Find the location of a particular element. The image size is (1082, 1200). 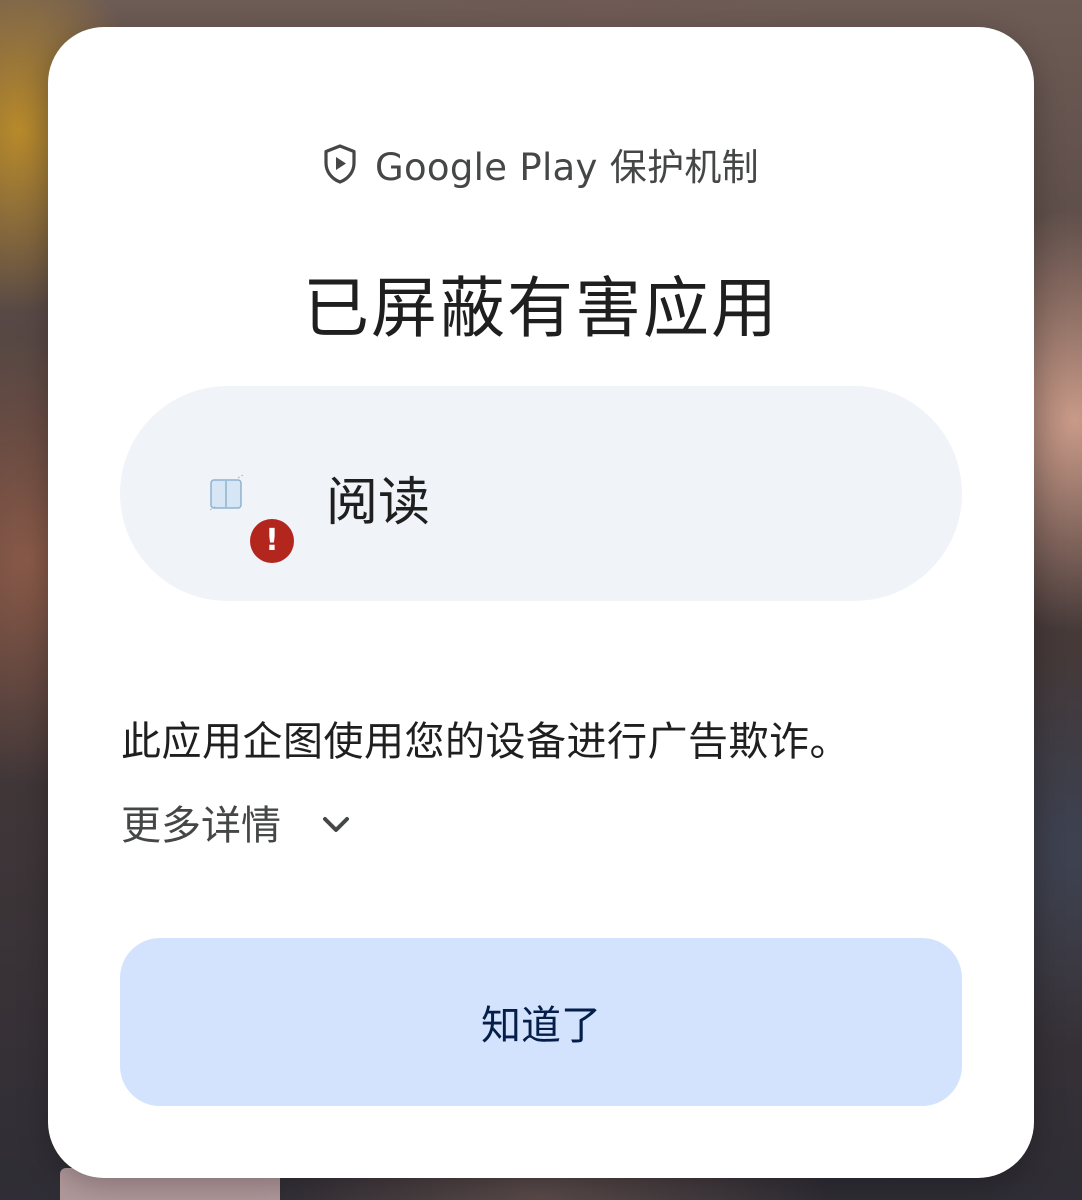

more-details-toggle: 更多详情 is located at coordinates (236, 822).